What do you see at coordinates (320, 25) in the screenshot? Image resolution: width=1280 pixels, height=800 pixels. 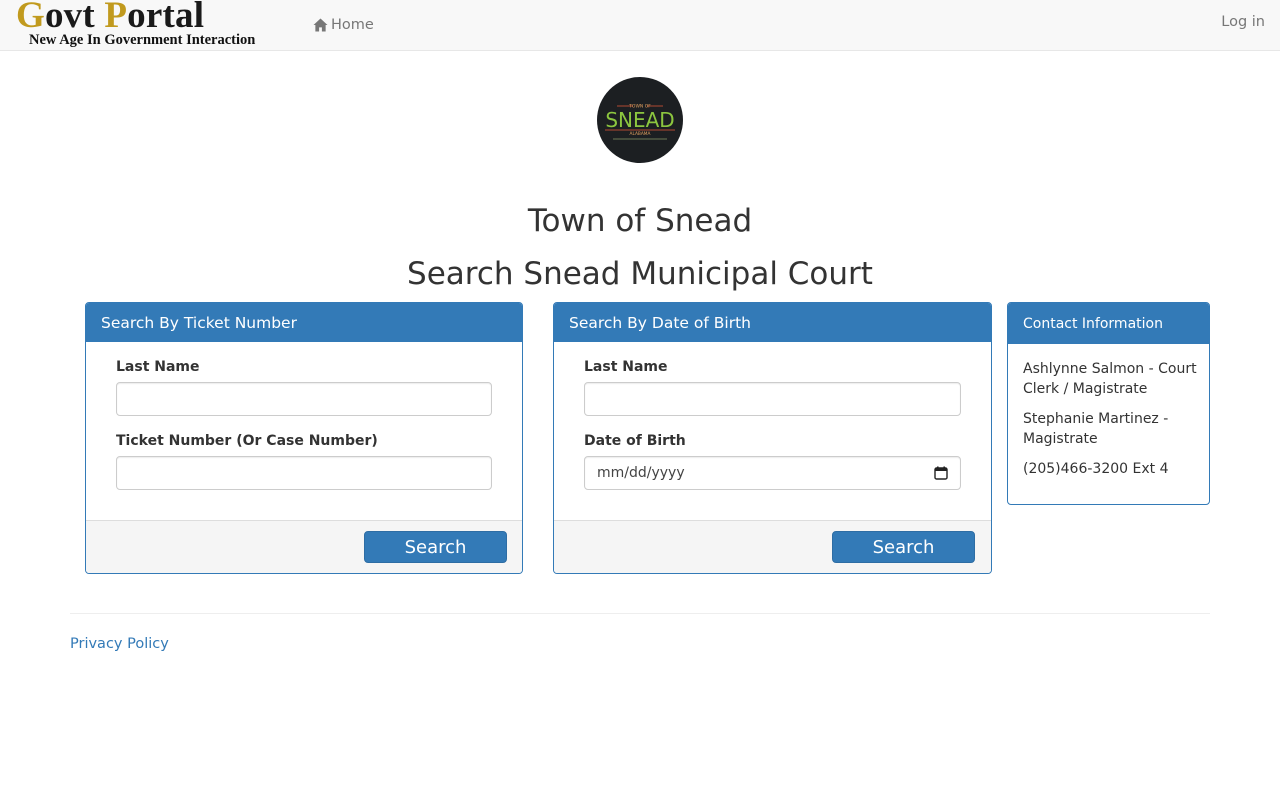 I see `home-icon` at bounding box center [320, 25].